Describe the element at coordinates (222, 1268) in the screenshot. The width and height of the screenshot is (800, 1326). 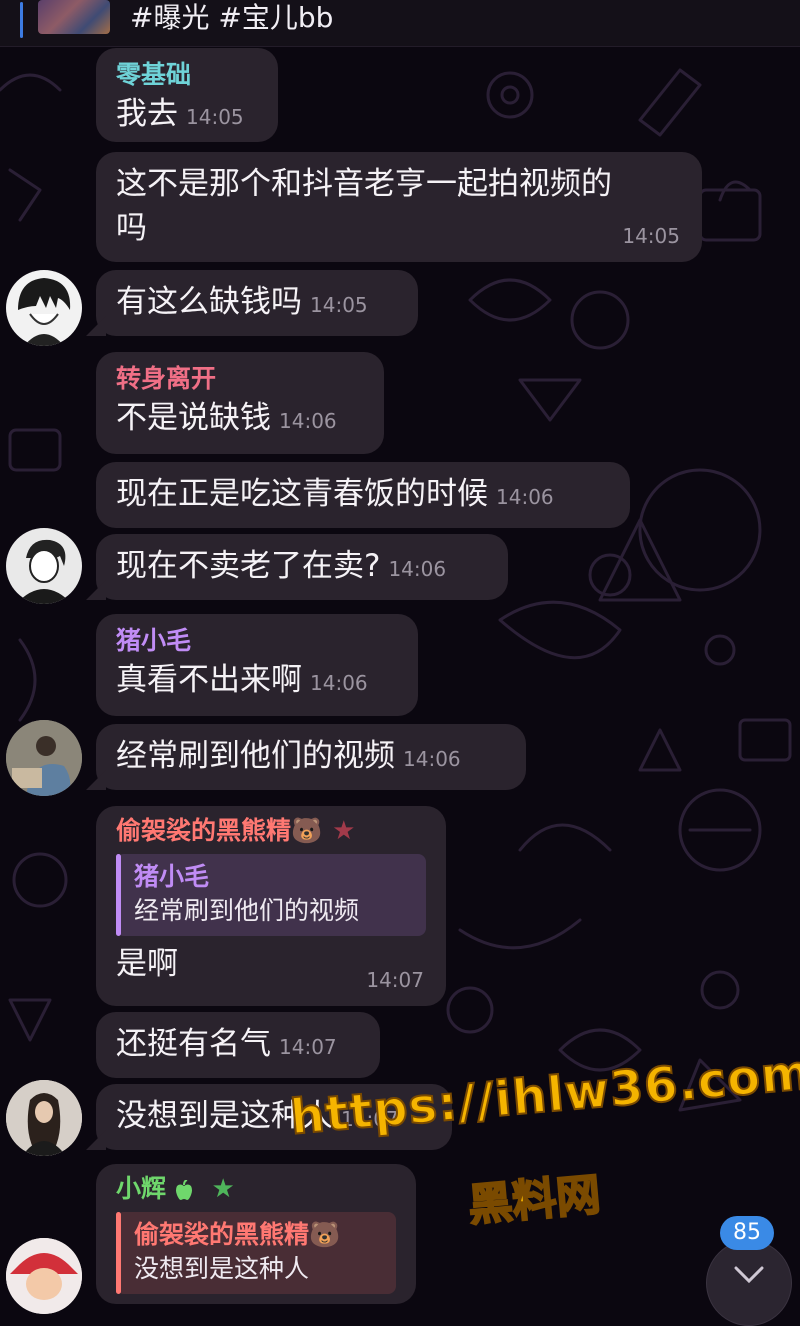
I see `reply-text: 没想到是这种人` at that location.